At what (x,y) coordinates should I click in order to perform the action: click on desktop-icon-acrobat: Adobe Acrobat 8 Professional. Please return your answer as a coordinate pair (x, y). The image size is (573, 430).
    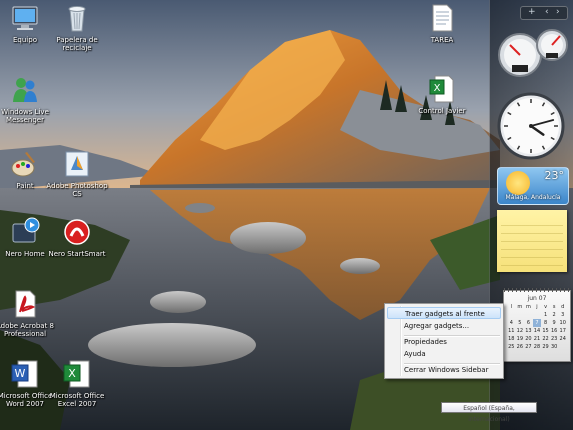
    Looking at the image, I should click on (28, 313).